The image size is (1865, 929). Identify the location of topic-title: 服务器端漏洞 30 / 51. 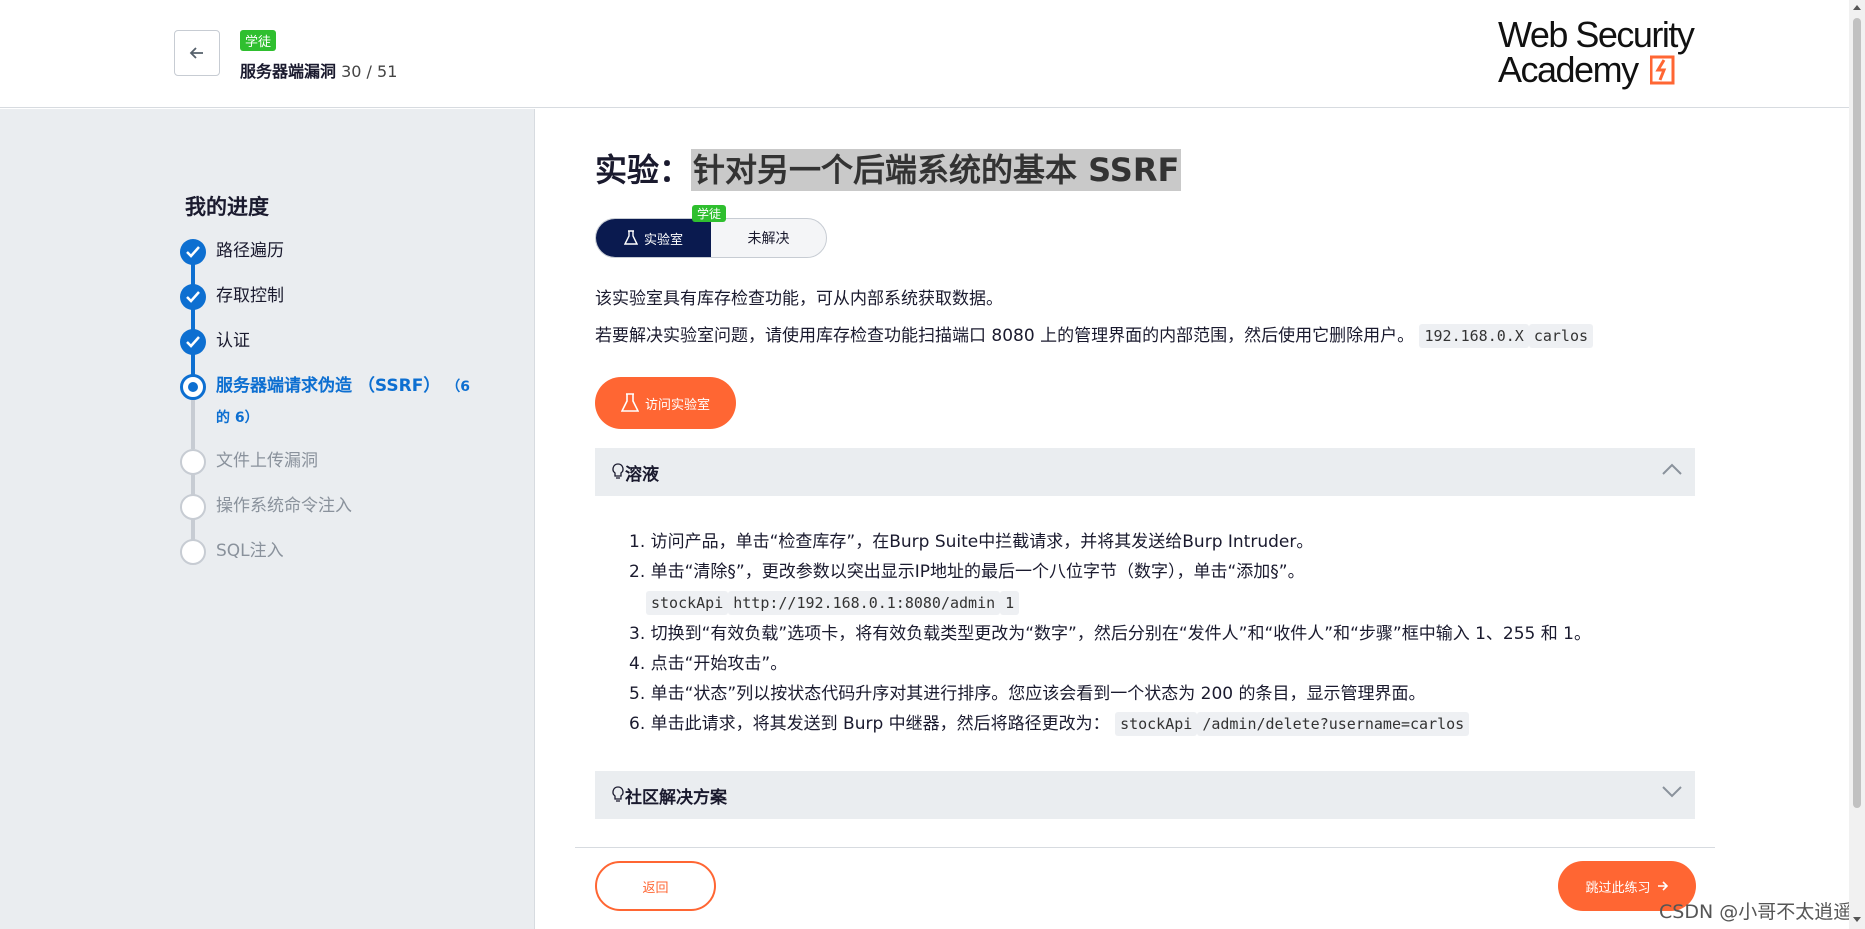
(318, 70).